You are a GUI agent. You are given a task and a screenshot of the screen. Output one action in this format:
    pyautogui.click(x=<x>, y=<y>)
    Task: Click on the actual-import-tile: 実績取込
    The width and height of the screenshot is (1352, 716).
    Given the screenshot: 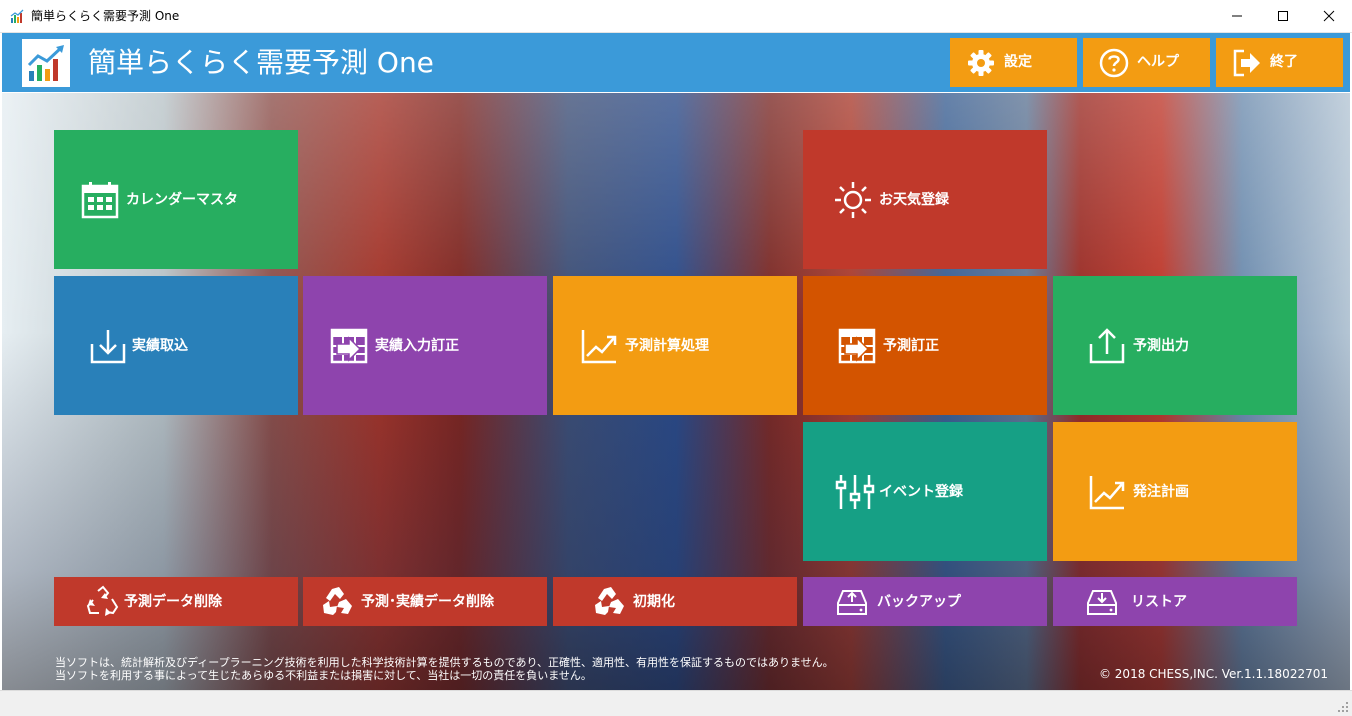 What is the action you would take?
    pyautogui.click(x=176, y=345)
    